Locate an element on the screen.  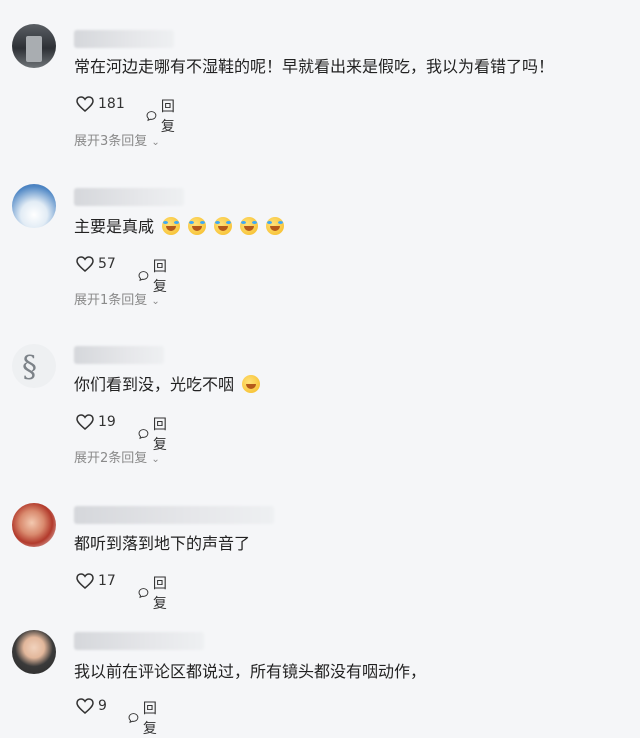
avatar: § is located at coordinates (34, 366).